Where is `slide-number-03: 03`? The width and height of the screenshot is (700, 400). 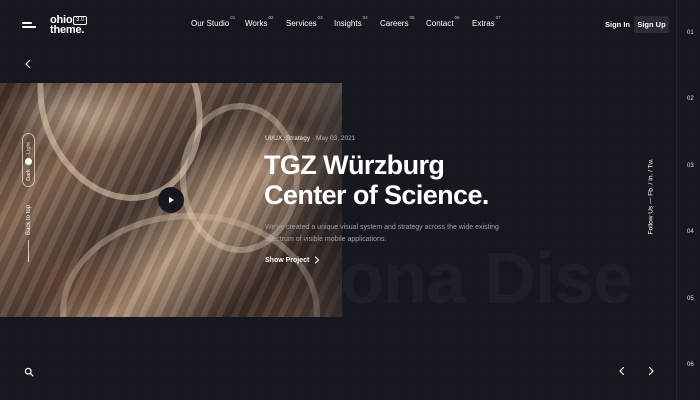
slide-number-03: 03 is located at coordinates (690, 166).